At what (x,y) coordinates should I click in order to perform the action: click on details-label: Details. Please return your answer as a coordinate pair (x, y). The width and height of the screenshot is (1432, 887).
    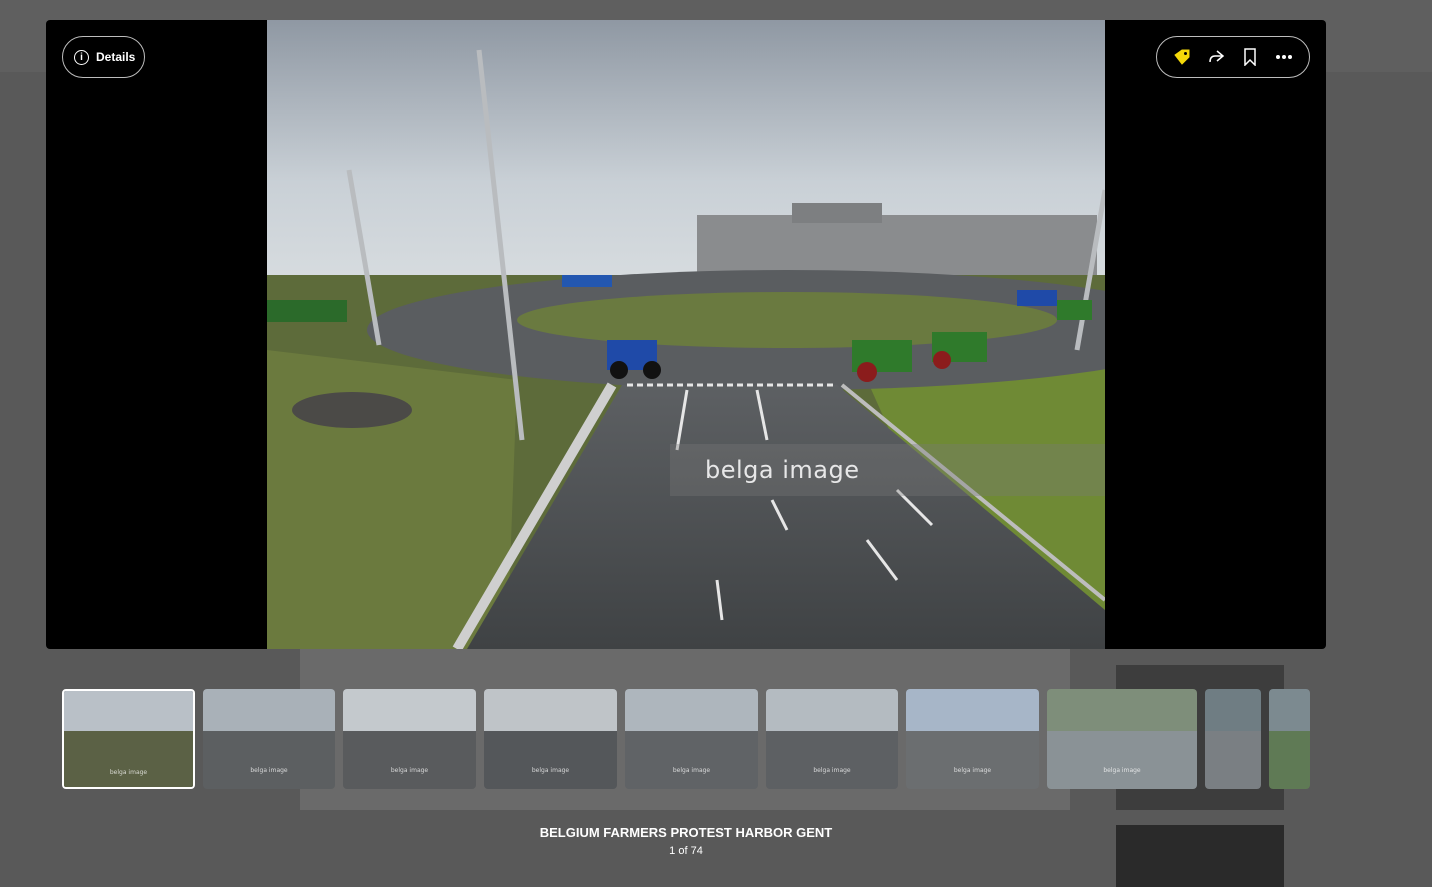
    Looking at the image, I should click on (116, 57).